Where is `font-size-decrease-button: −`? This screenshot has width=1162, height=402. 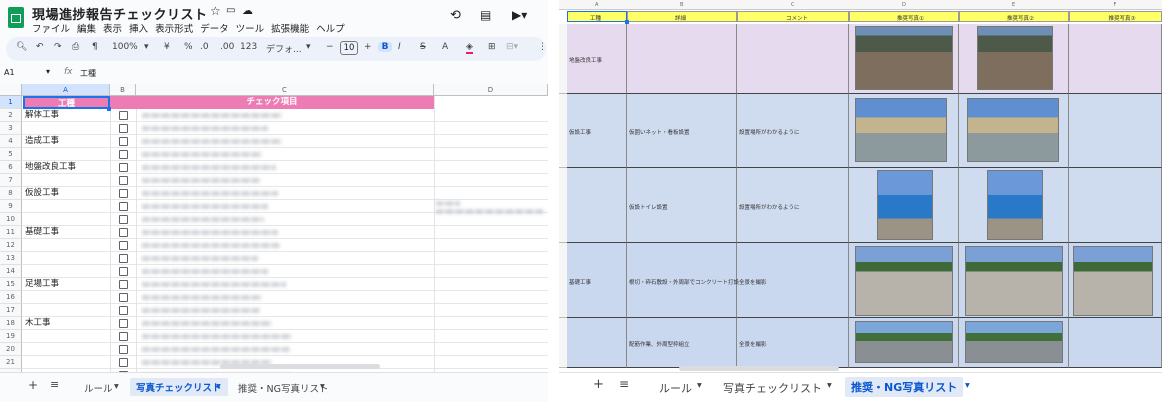
font-size-decrease-button: − is located at coordinates (330, 47).